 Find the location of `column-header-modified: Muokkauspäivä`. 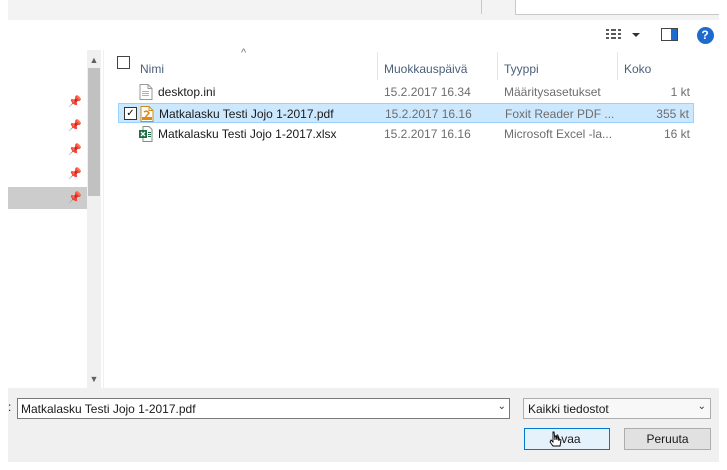

column-header-modified: Muokkauspäivä is located at coordinates (425, 69).